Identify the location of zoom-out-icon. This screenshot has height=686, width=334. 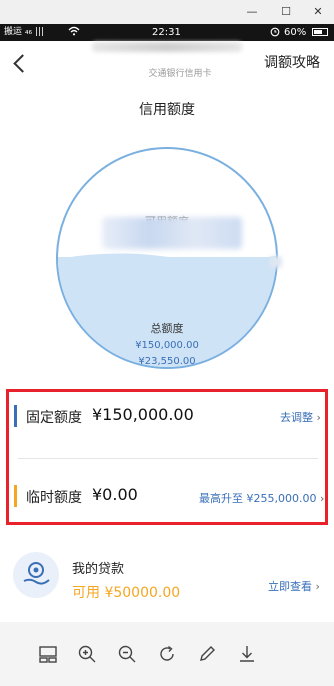
(127, 654).